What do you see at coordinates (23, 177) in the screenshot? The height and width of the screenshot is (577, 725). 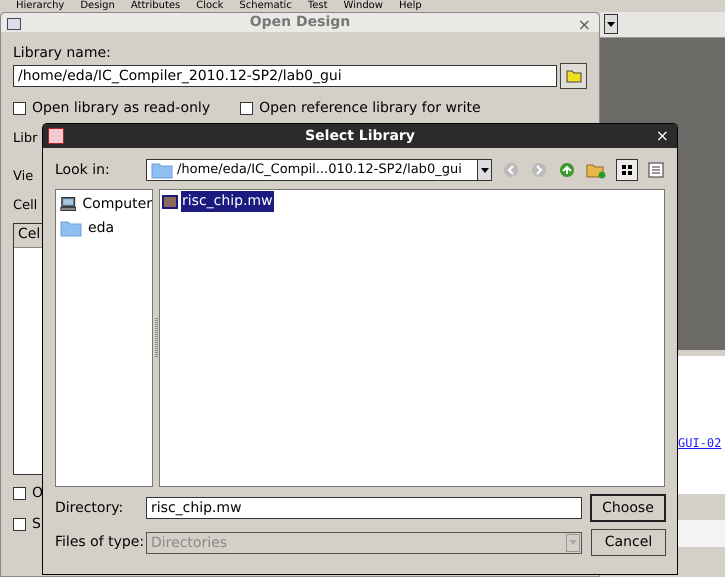 I see `field-label: Vie` at bounding box center [23, 177].